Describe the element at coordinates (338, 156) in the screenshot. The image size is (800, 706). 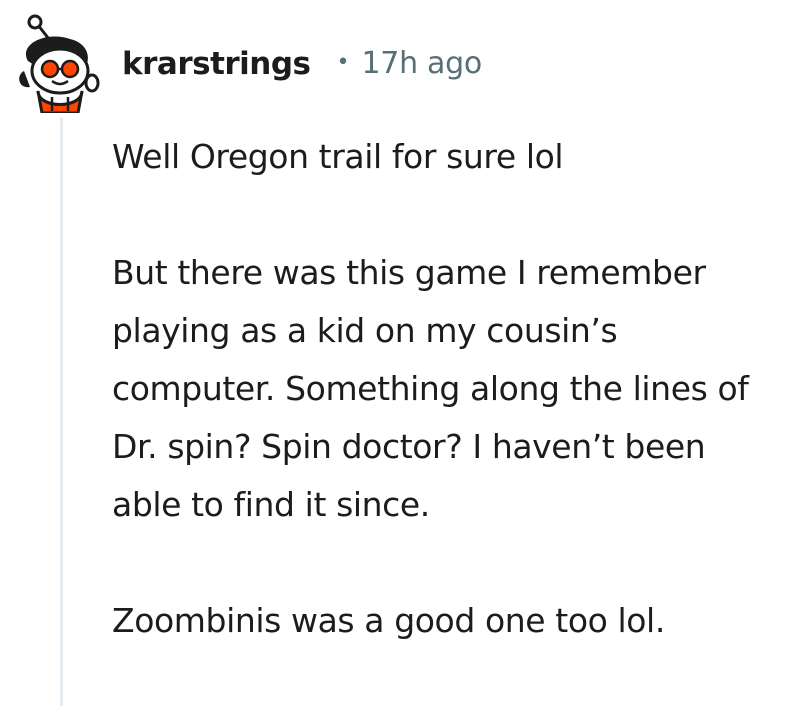
I see `comment-paragraph: Well Oregon trail for sure lol` at that location.